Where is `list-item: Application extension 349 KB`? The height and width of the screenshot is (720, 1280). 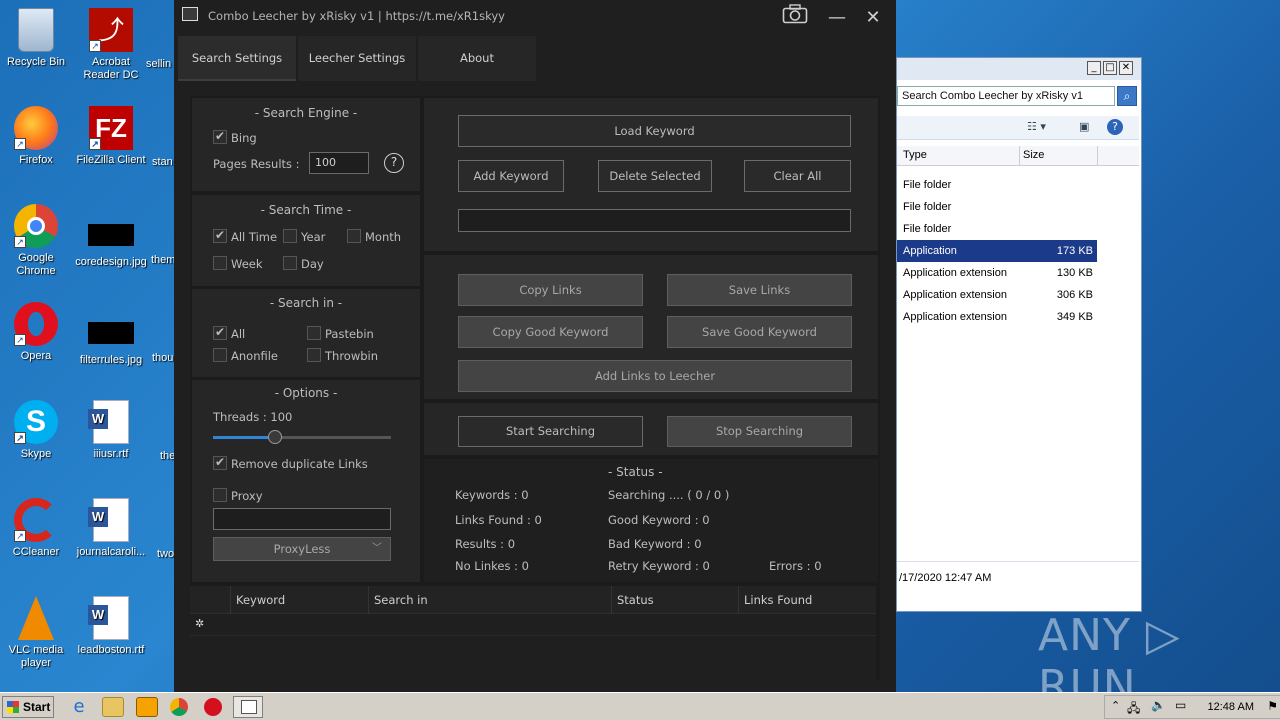
list-item: Application extension 349 KB is located at coordinates (997, 317).